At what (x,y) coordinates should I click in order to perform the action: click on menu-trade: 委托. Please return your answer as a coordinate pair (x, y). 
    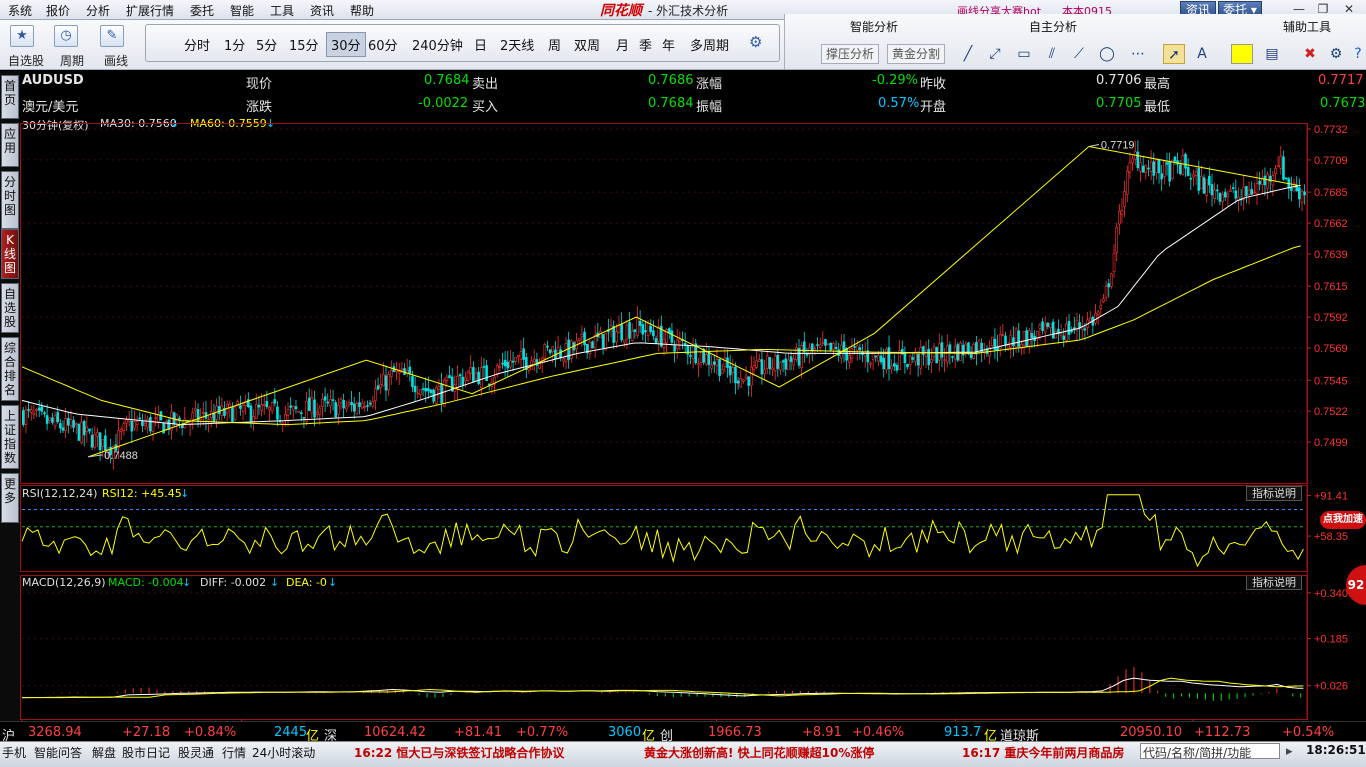
    Looking at the image, I should click on (202, 10).